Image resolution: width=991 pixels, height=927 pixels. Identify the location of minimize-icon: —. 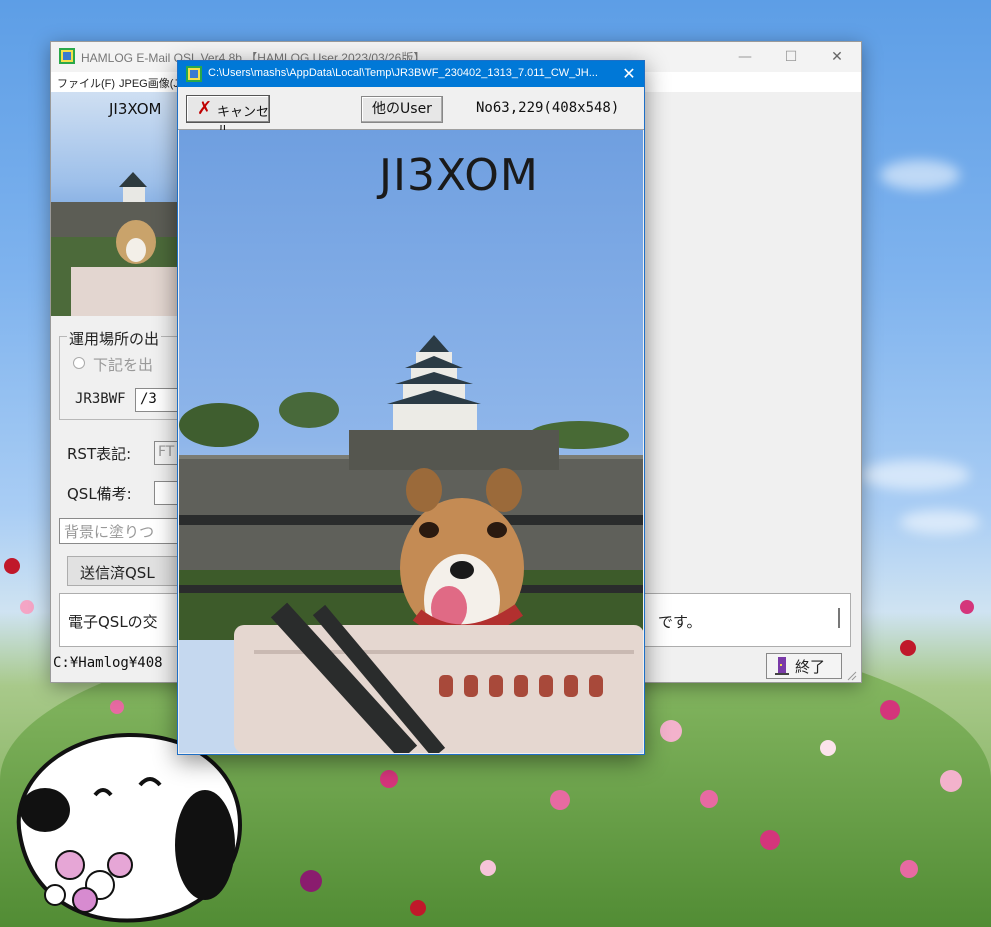
(745, 57).